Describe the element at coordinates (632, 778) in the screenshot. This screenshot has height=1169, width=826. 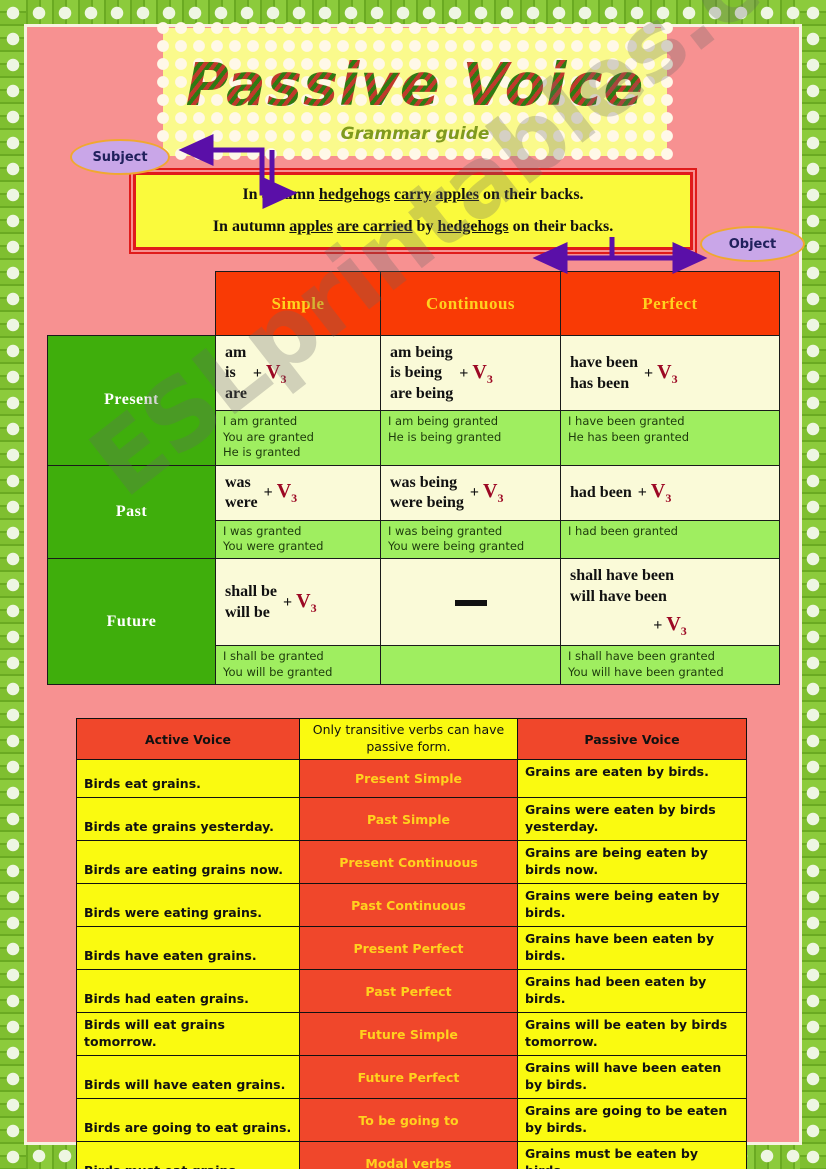
I see `passive-sentence-cell: Grains are eaten by birds.` at that location.